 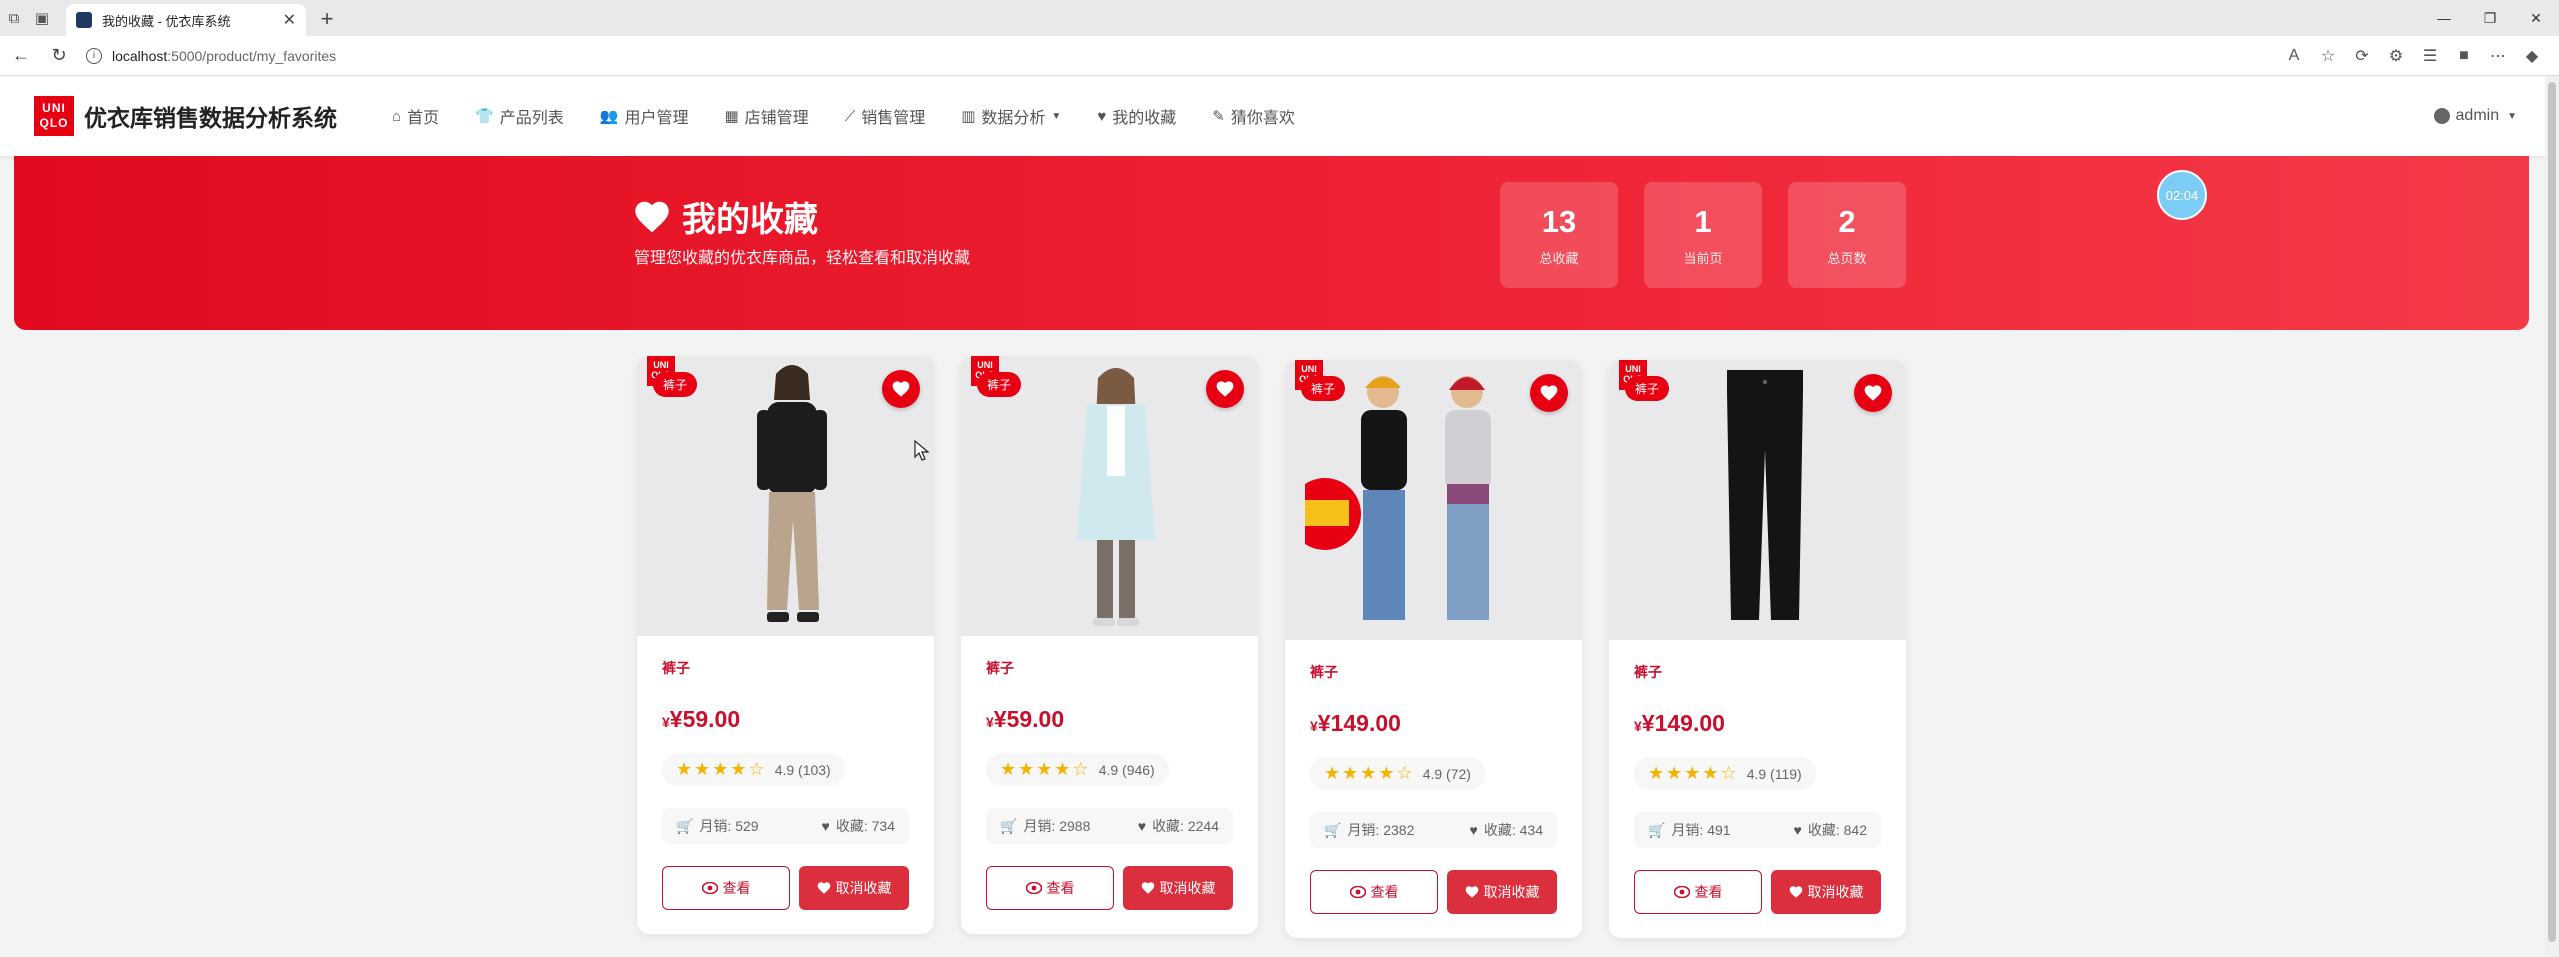 I want to click on product-price: ¥¥149.00, so click(x=1757, y=723).